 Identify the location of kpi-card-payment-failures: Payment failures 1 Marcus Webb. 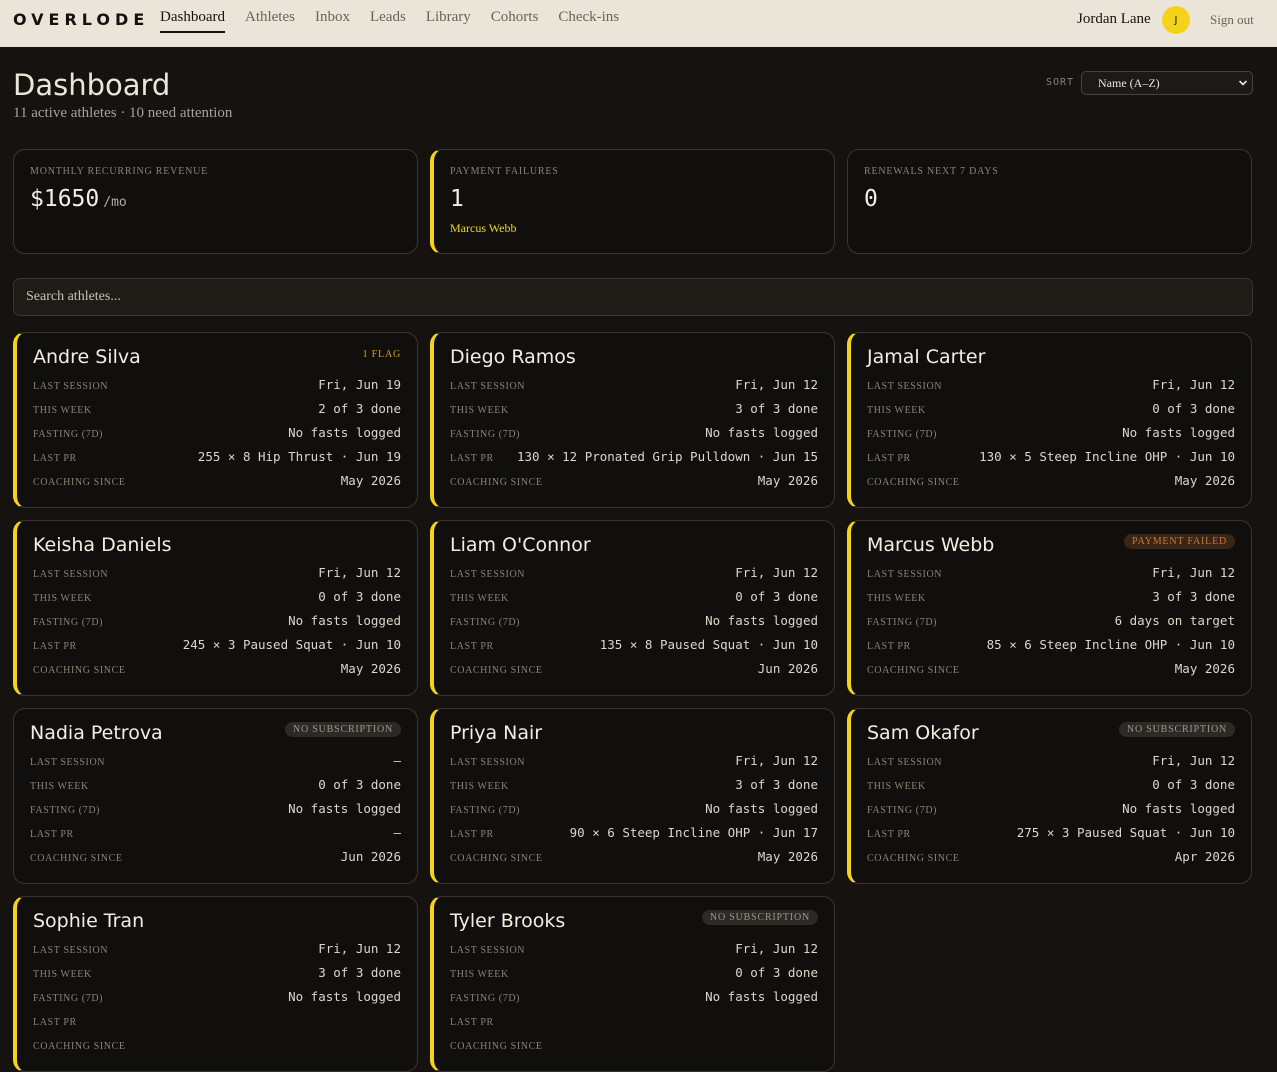
(632, 201).